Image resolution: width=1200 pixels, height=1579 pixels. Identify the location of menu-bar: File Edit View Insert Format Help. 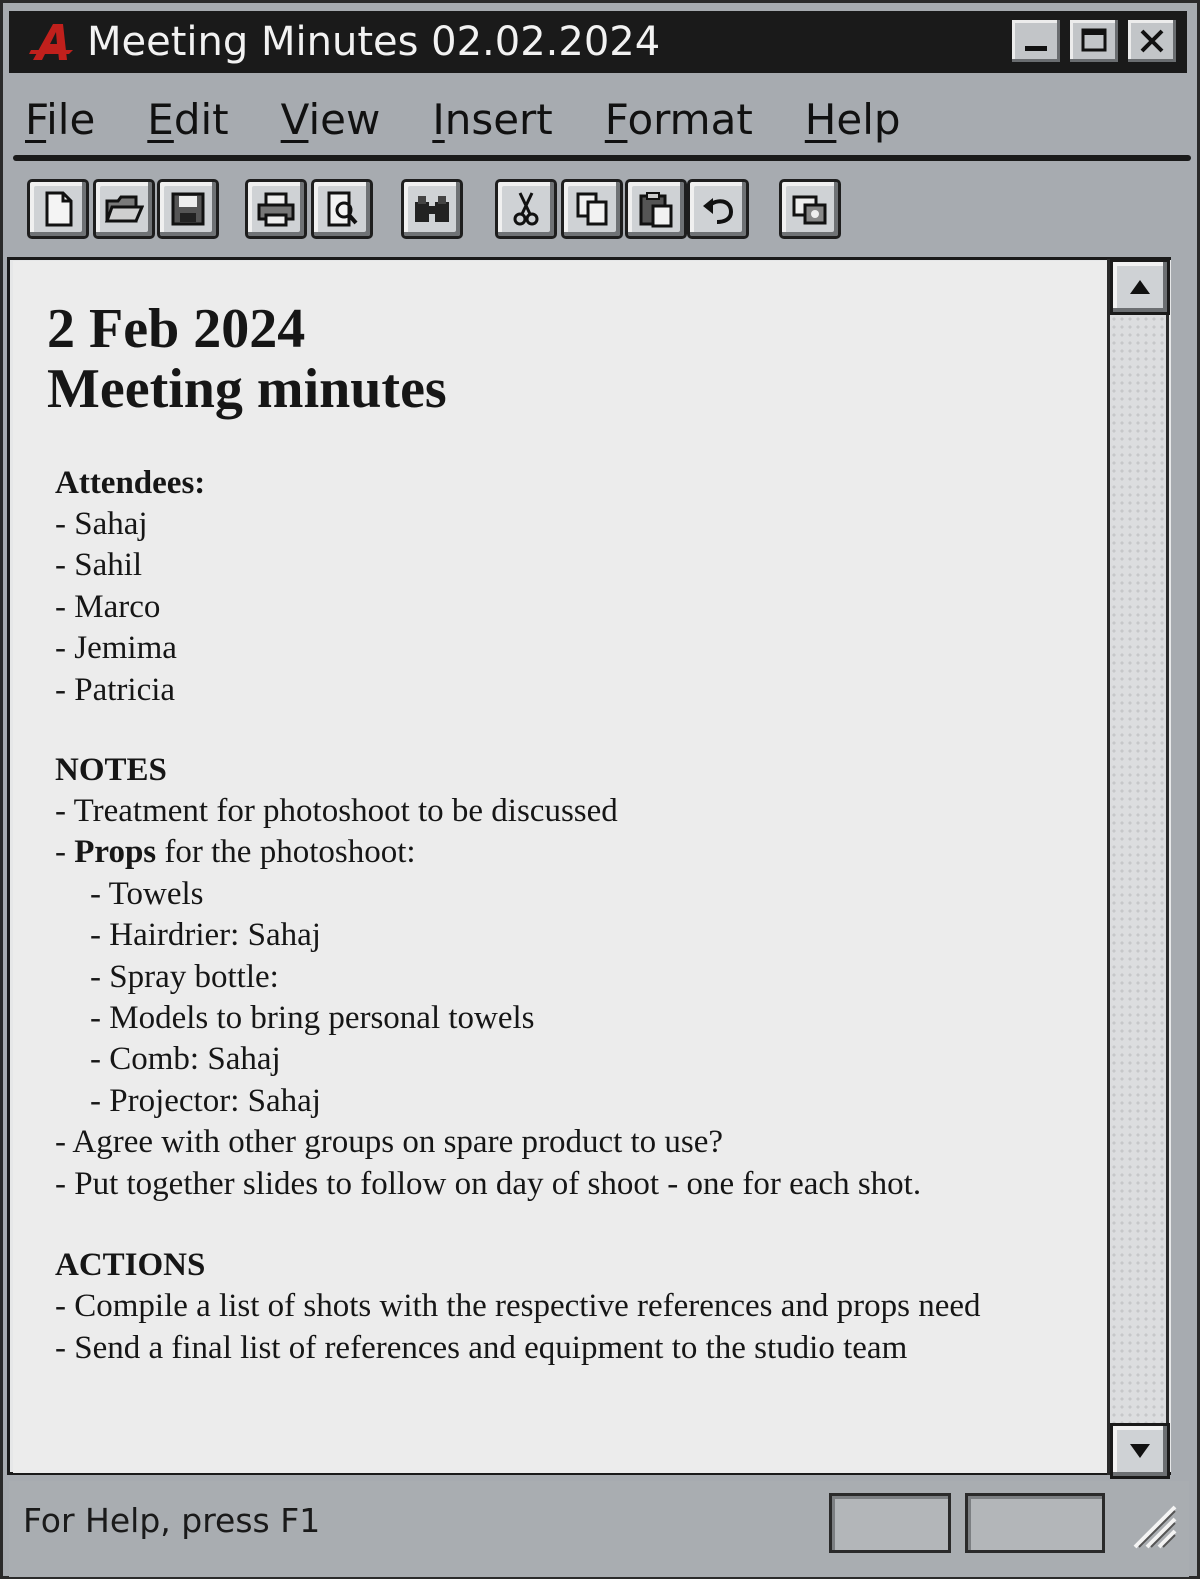
(489, 119).